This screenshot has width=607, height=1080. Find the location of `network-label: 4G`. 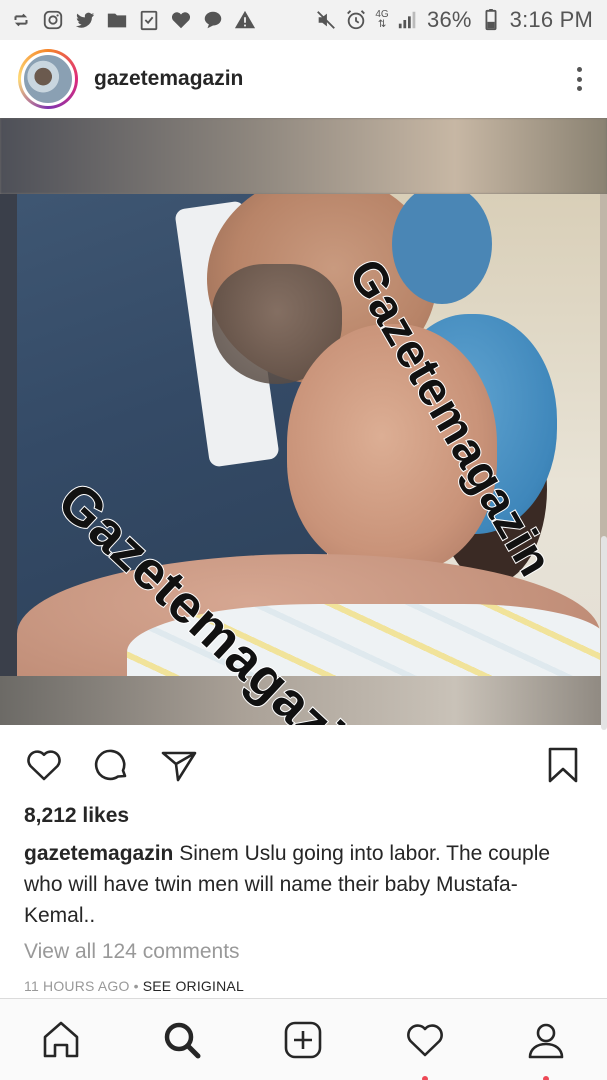

network-label: 4G is located at coordinates (382, 14).